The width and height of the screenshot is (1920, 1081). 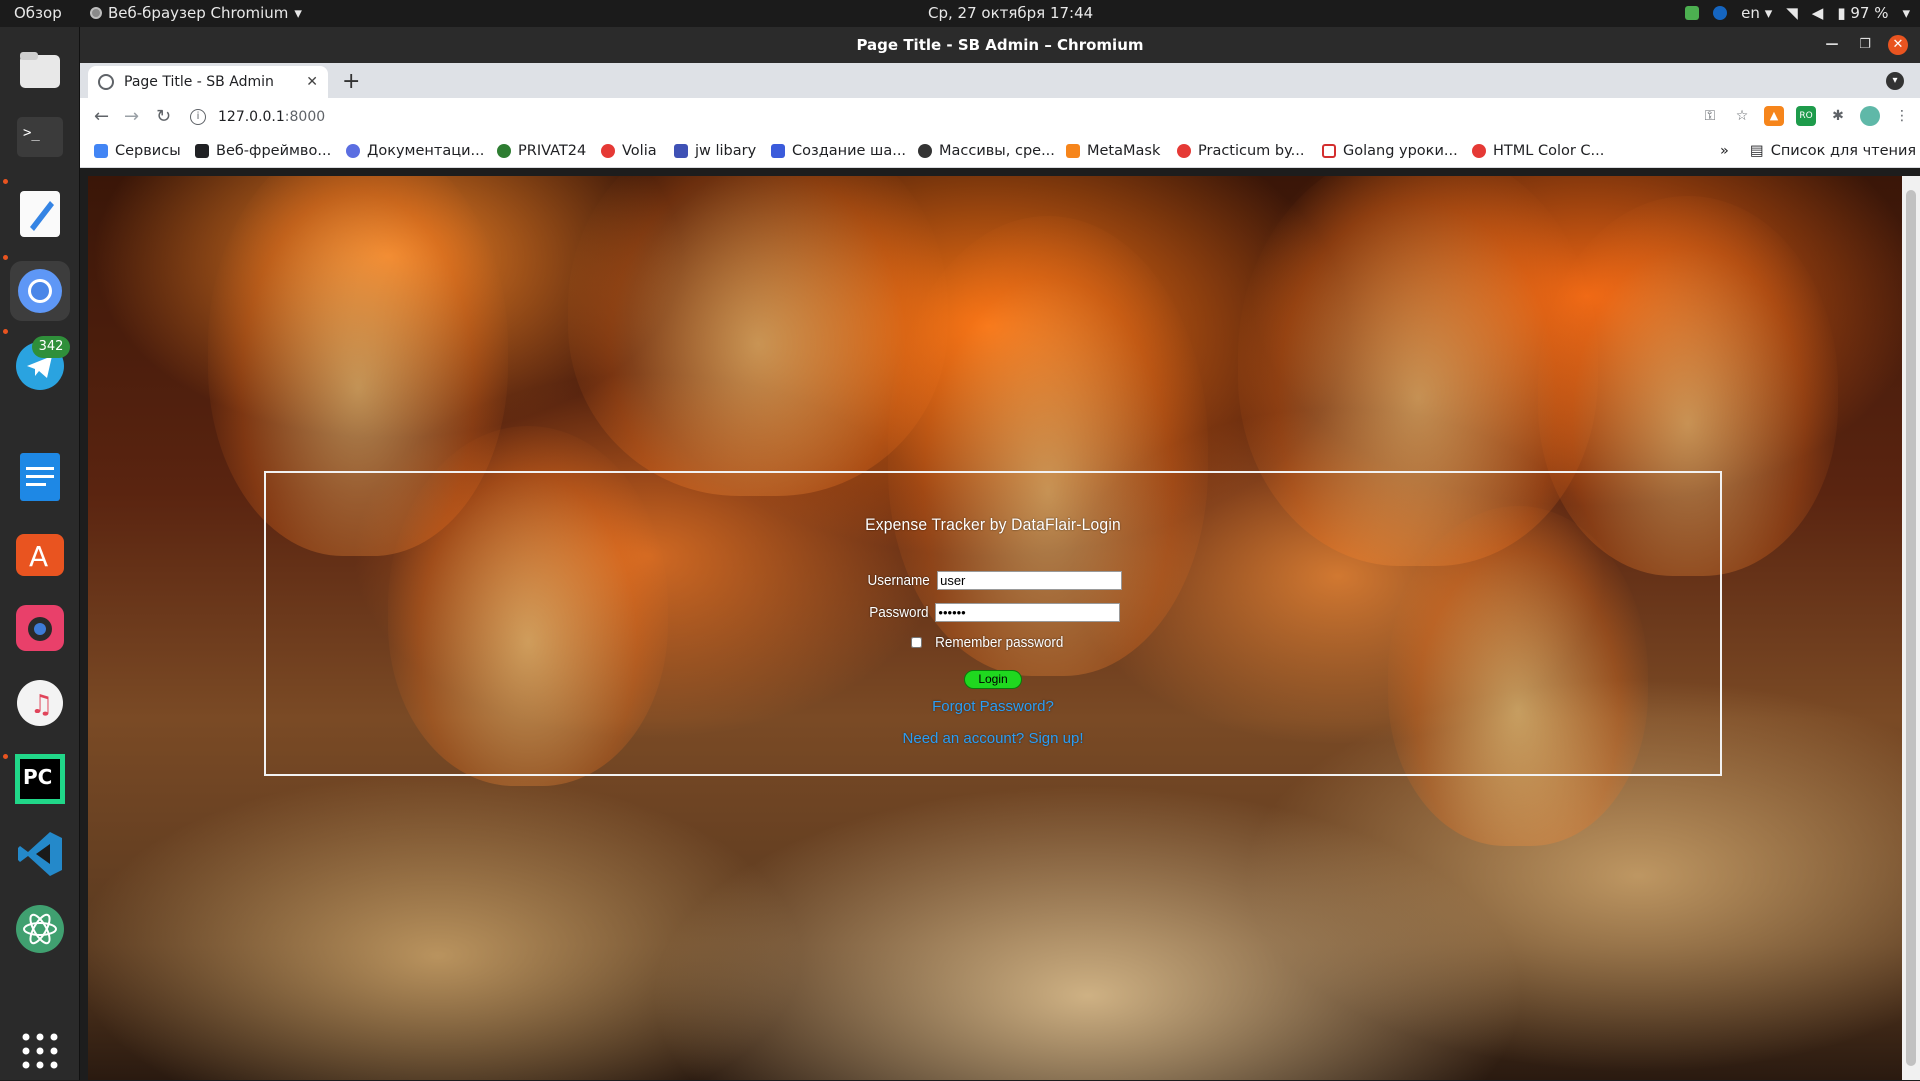 I want to click on minimize-button: —, so click(x=1832, y=45).